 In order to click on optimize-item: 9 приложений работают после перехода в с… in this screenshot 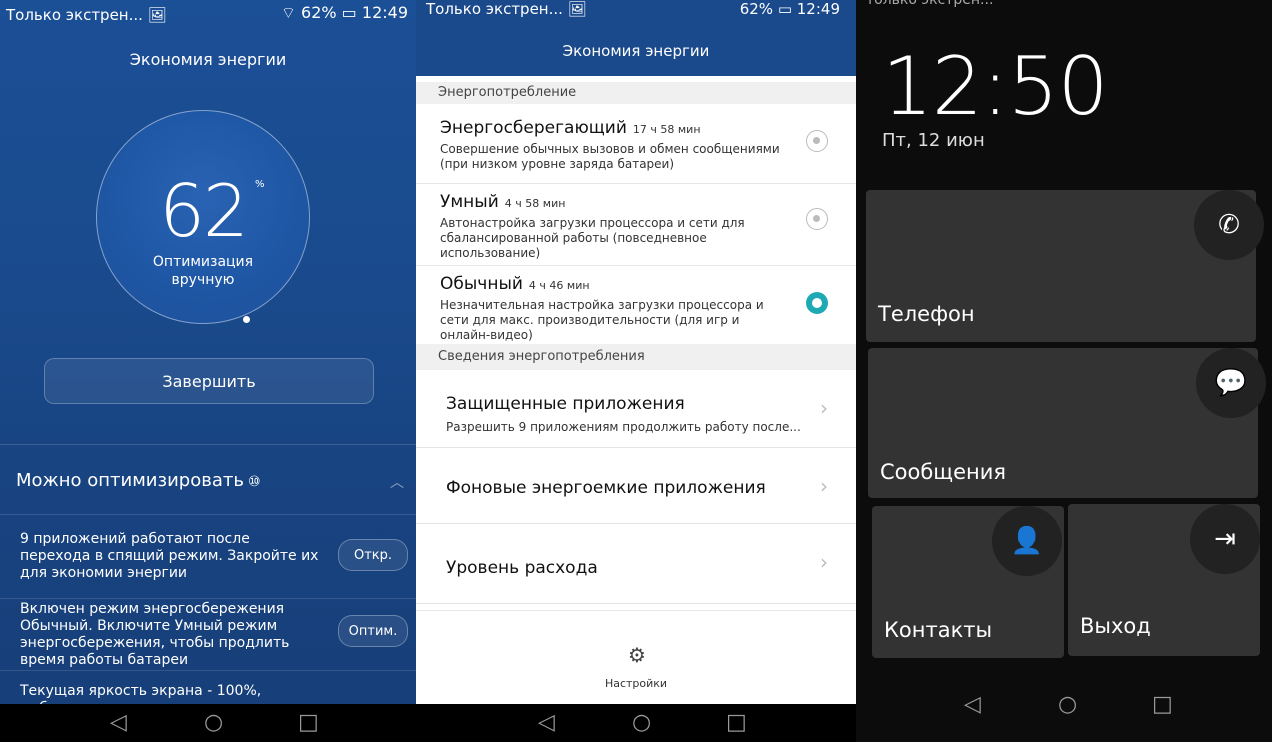, I will do `click(208, 556)`.